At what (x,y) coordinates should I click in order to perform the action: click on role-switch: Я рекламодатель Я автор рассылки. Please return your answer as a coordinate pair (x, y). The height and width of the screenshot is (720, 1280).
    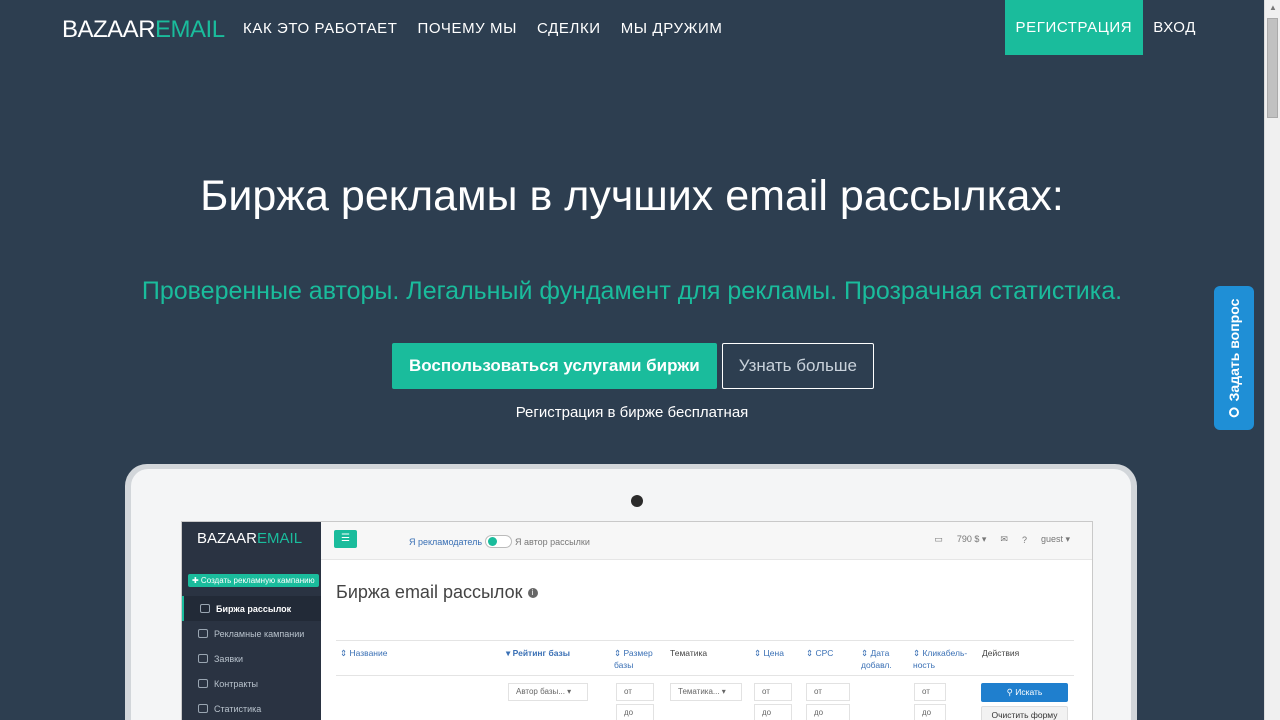
    Looking at the image, I should click on (499, 541).